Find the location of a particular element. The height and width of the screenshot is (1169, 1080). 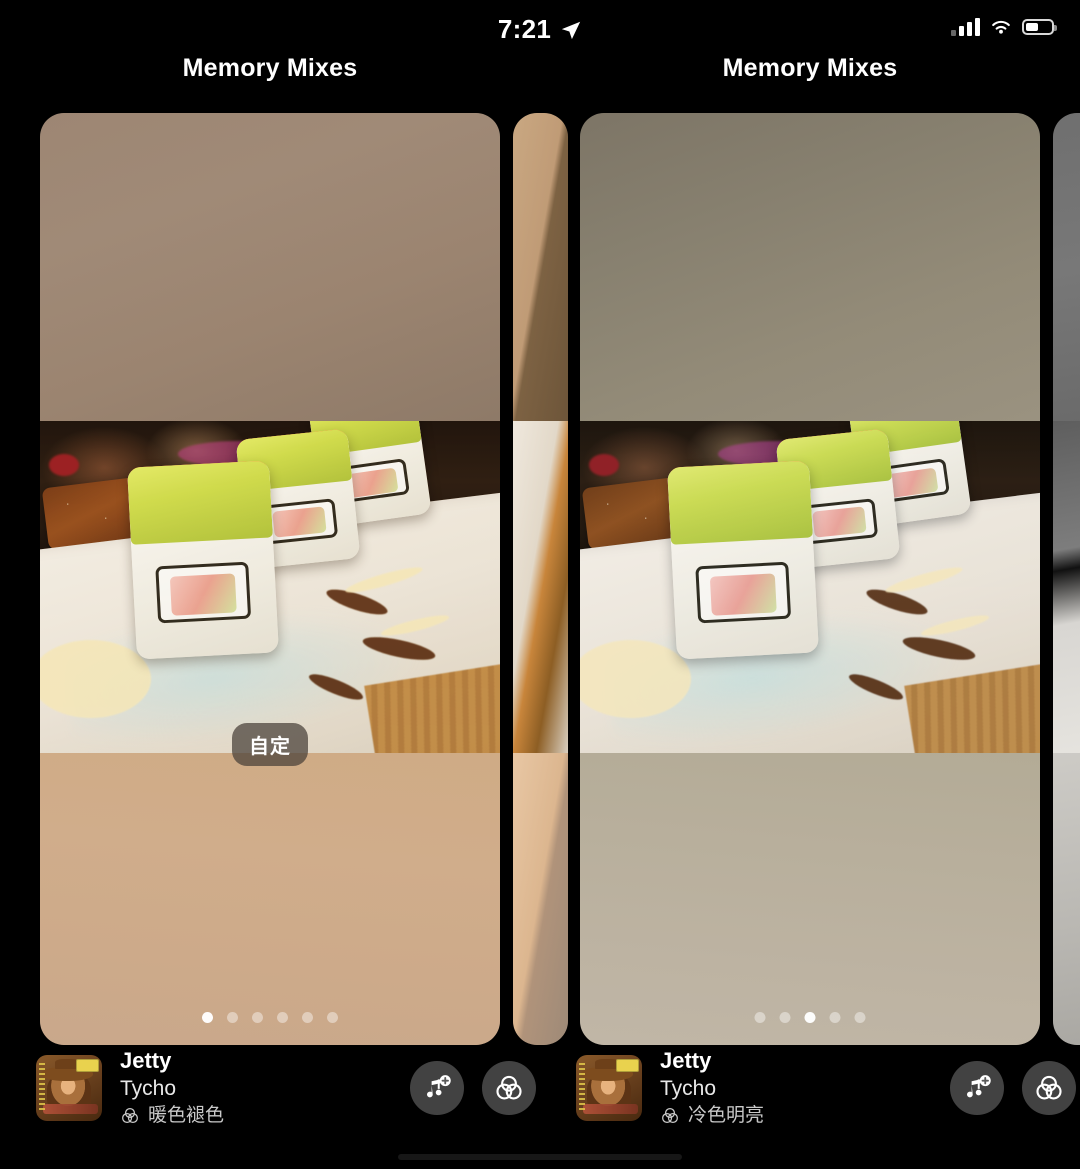

custom-badge: 自定 is located at coordinates (270, 744).